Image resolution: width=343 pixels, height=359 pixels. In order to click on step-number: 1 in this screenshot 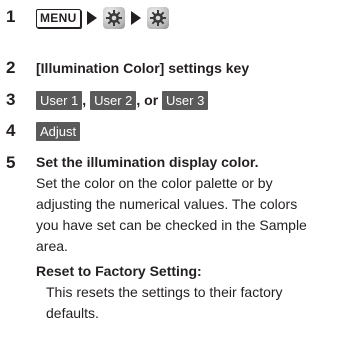, I will do `click(11, 16)`.